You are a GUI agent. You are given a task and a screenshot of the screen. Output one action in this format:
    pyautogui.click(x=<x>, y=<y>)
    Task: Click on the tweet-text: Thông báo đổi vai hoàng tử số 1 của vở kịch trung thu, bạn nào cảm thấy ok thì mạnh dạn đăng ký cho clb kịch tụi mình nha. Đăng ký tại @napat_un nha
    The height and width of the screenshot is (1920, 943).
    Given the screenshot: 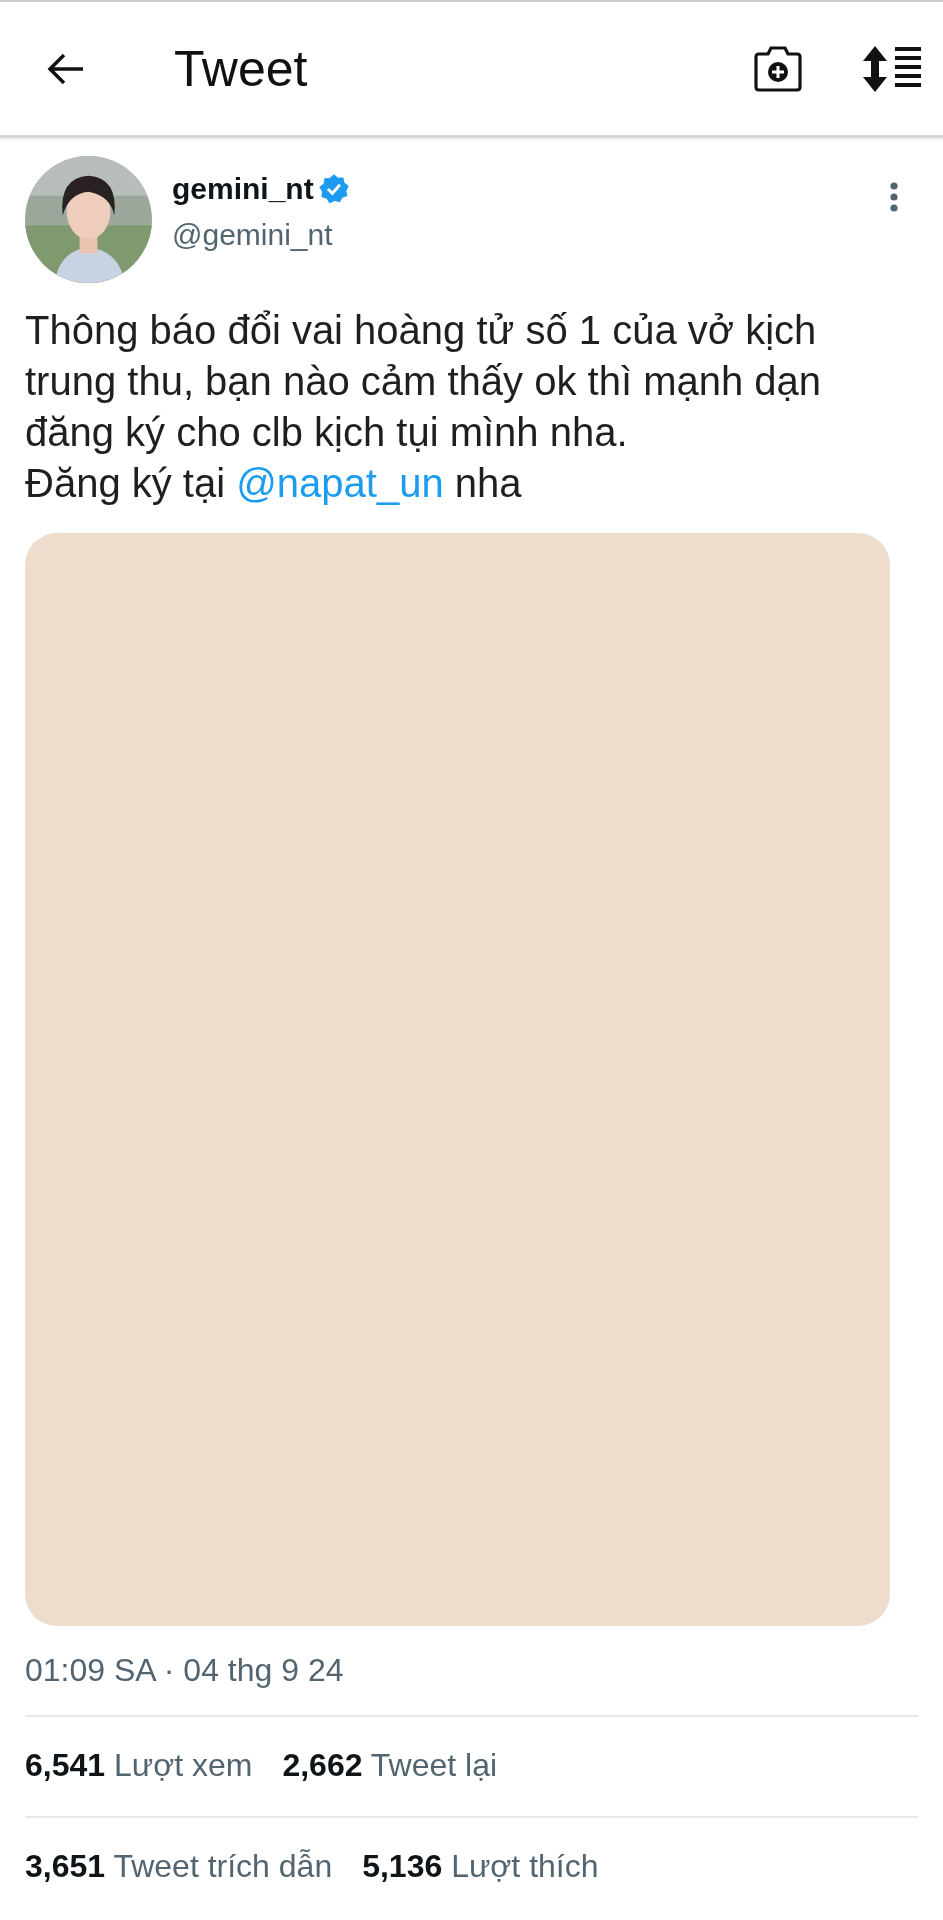 What is the action you would take?
    pyautogui.click(x=424, y=407)
    